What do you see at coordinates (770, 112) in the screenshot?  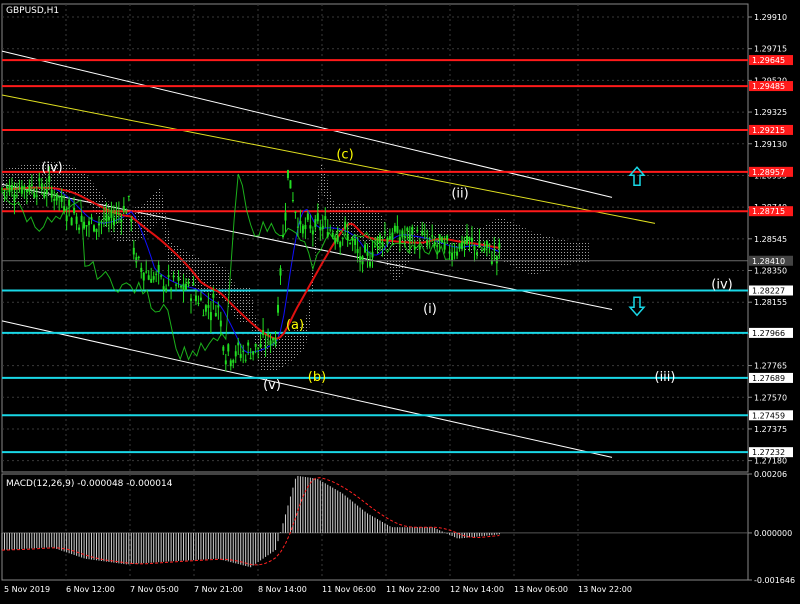 I see `price-axis-tick-label: 1.29325` at bounding box center [770, 112].